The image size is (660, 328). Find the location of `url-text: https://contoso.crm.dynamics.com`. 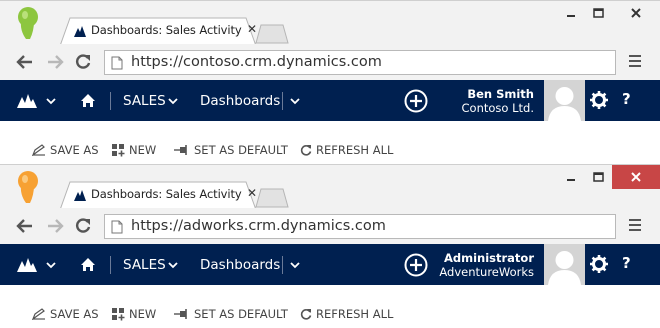

url-text: https://contoso.crm.dynamics.com is located at coordinates (256, 62).